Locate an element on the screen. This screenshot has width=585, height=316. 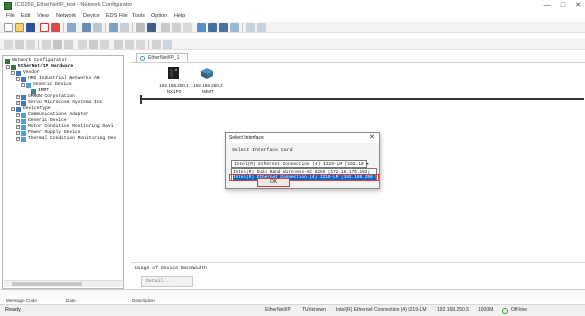
status-ip: 192.168.250.5 is located at coordinates (453, 310).